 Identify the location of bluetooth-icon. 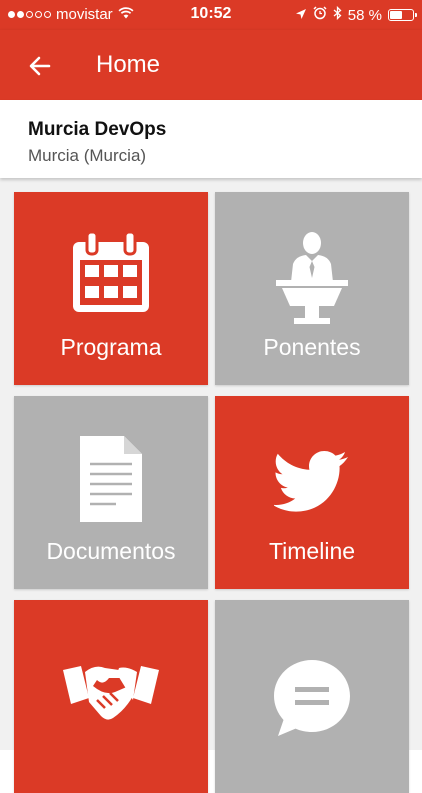
(337, 14).